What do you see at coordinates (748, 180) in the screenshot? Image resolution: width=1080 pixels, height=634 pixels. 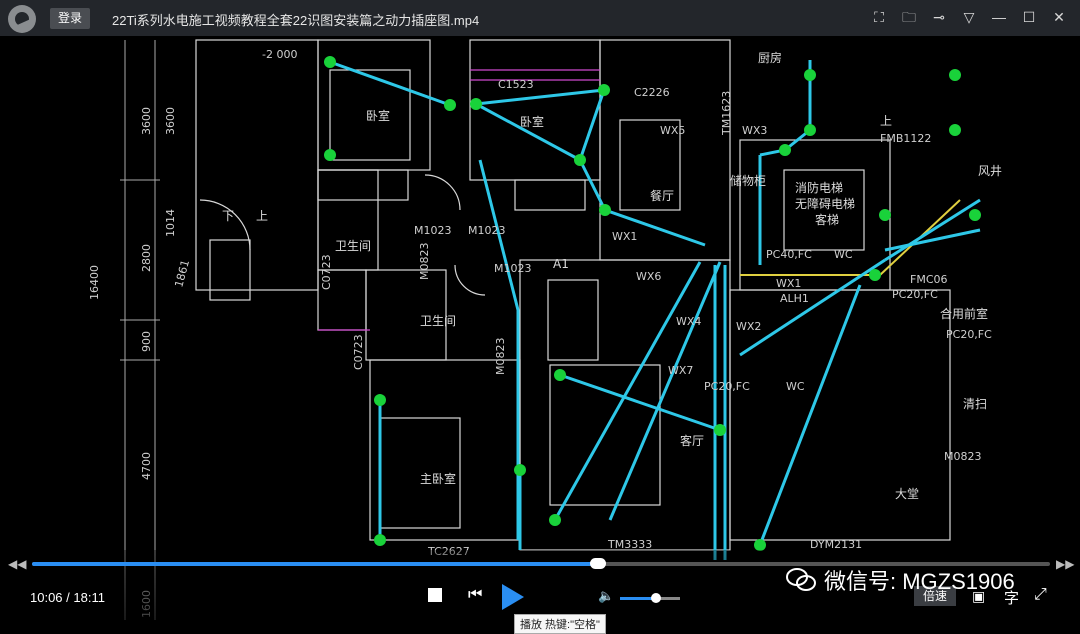 I see `room-label: 储物柜` at bounding box center [748, 180].